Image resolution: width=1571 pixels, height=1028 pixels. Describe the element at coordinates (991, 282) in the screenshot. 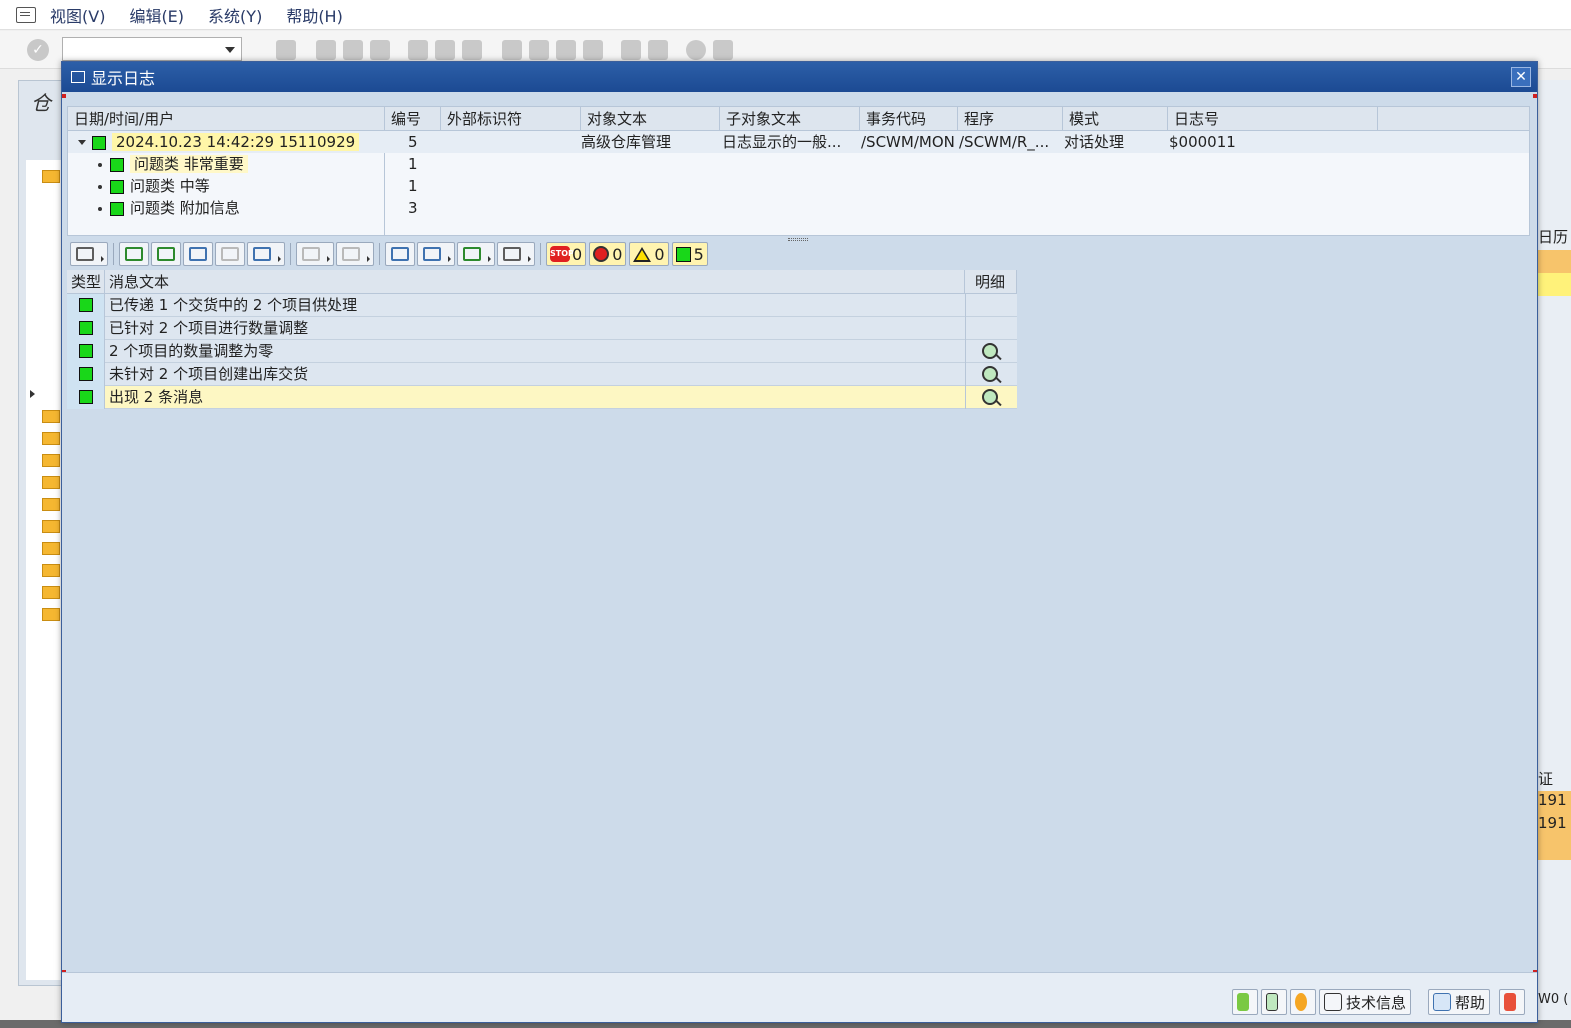

I see `col-detail: 明细` at that location.